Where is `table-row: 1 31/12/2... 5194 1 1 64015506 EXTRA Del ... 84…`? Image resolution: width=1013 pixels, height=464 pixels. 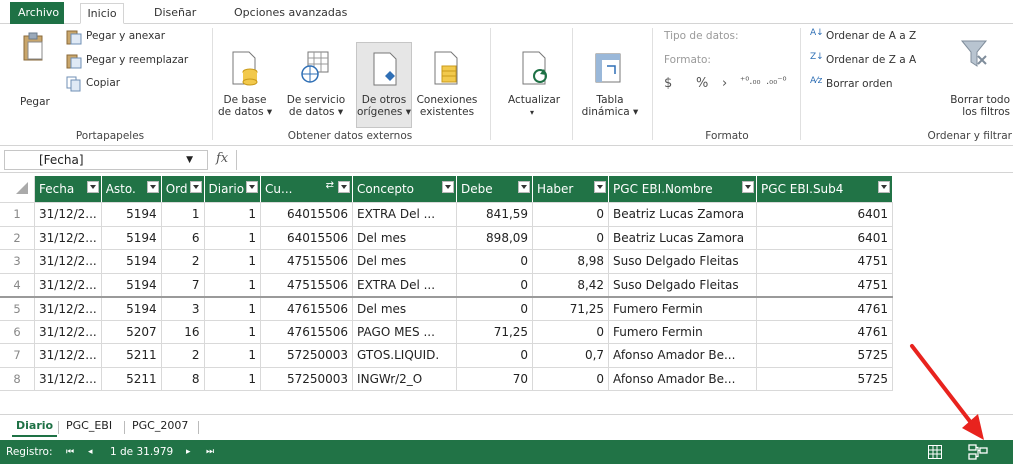 table-row: 1 31/12/2... 5194 1 1 64015506 EXTRA Del ... 84… is located at coordinates (447, 214).